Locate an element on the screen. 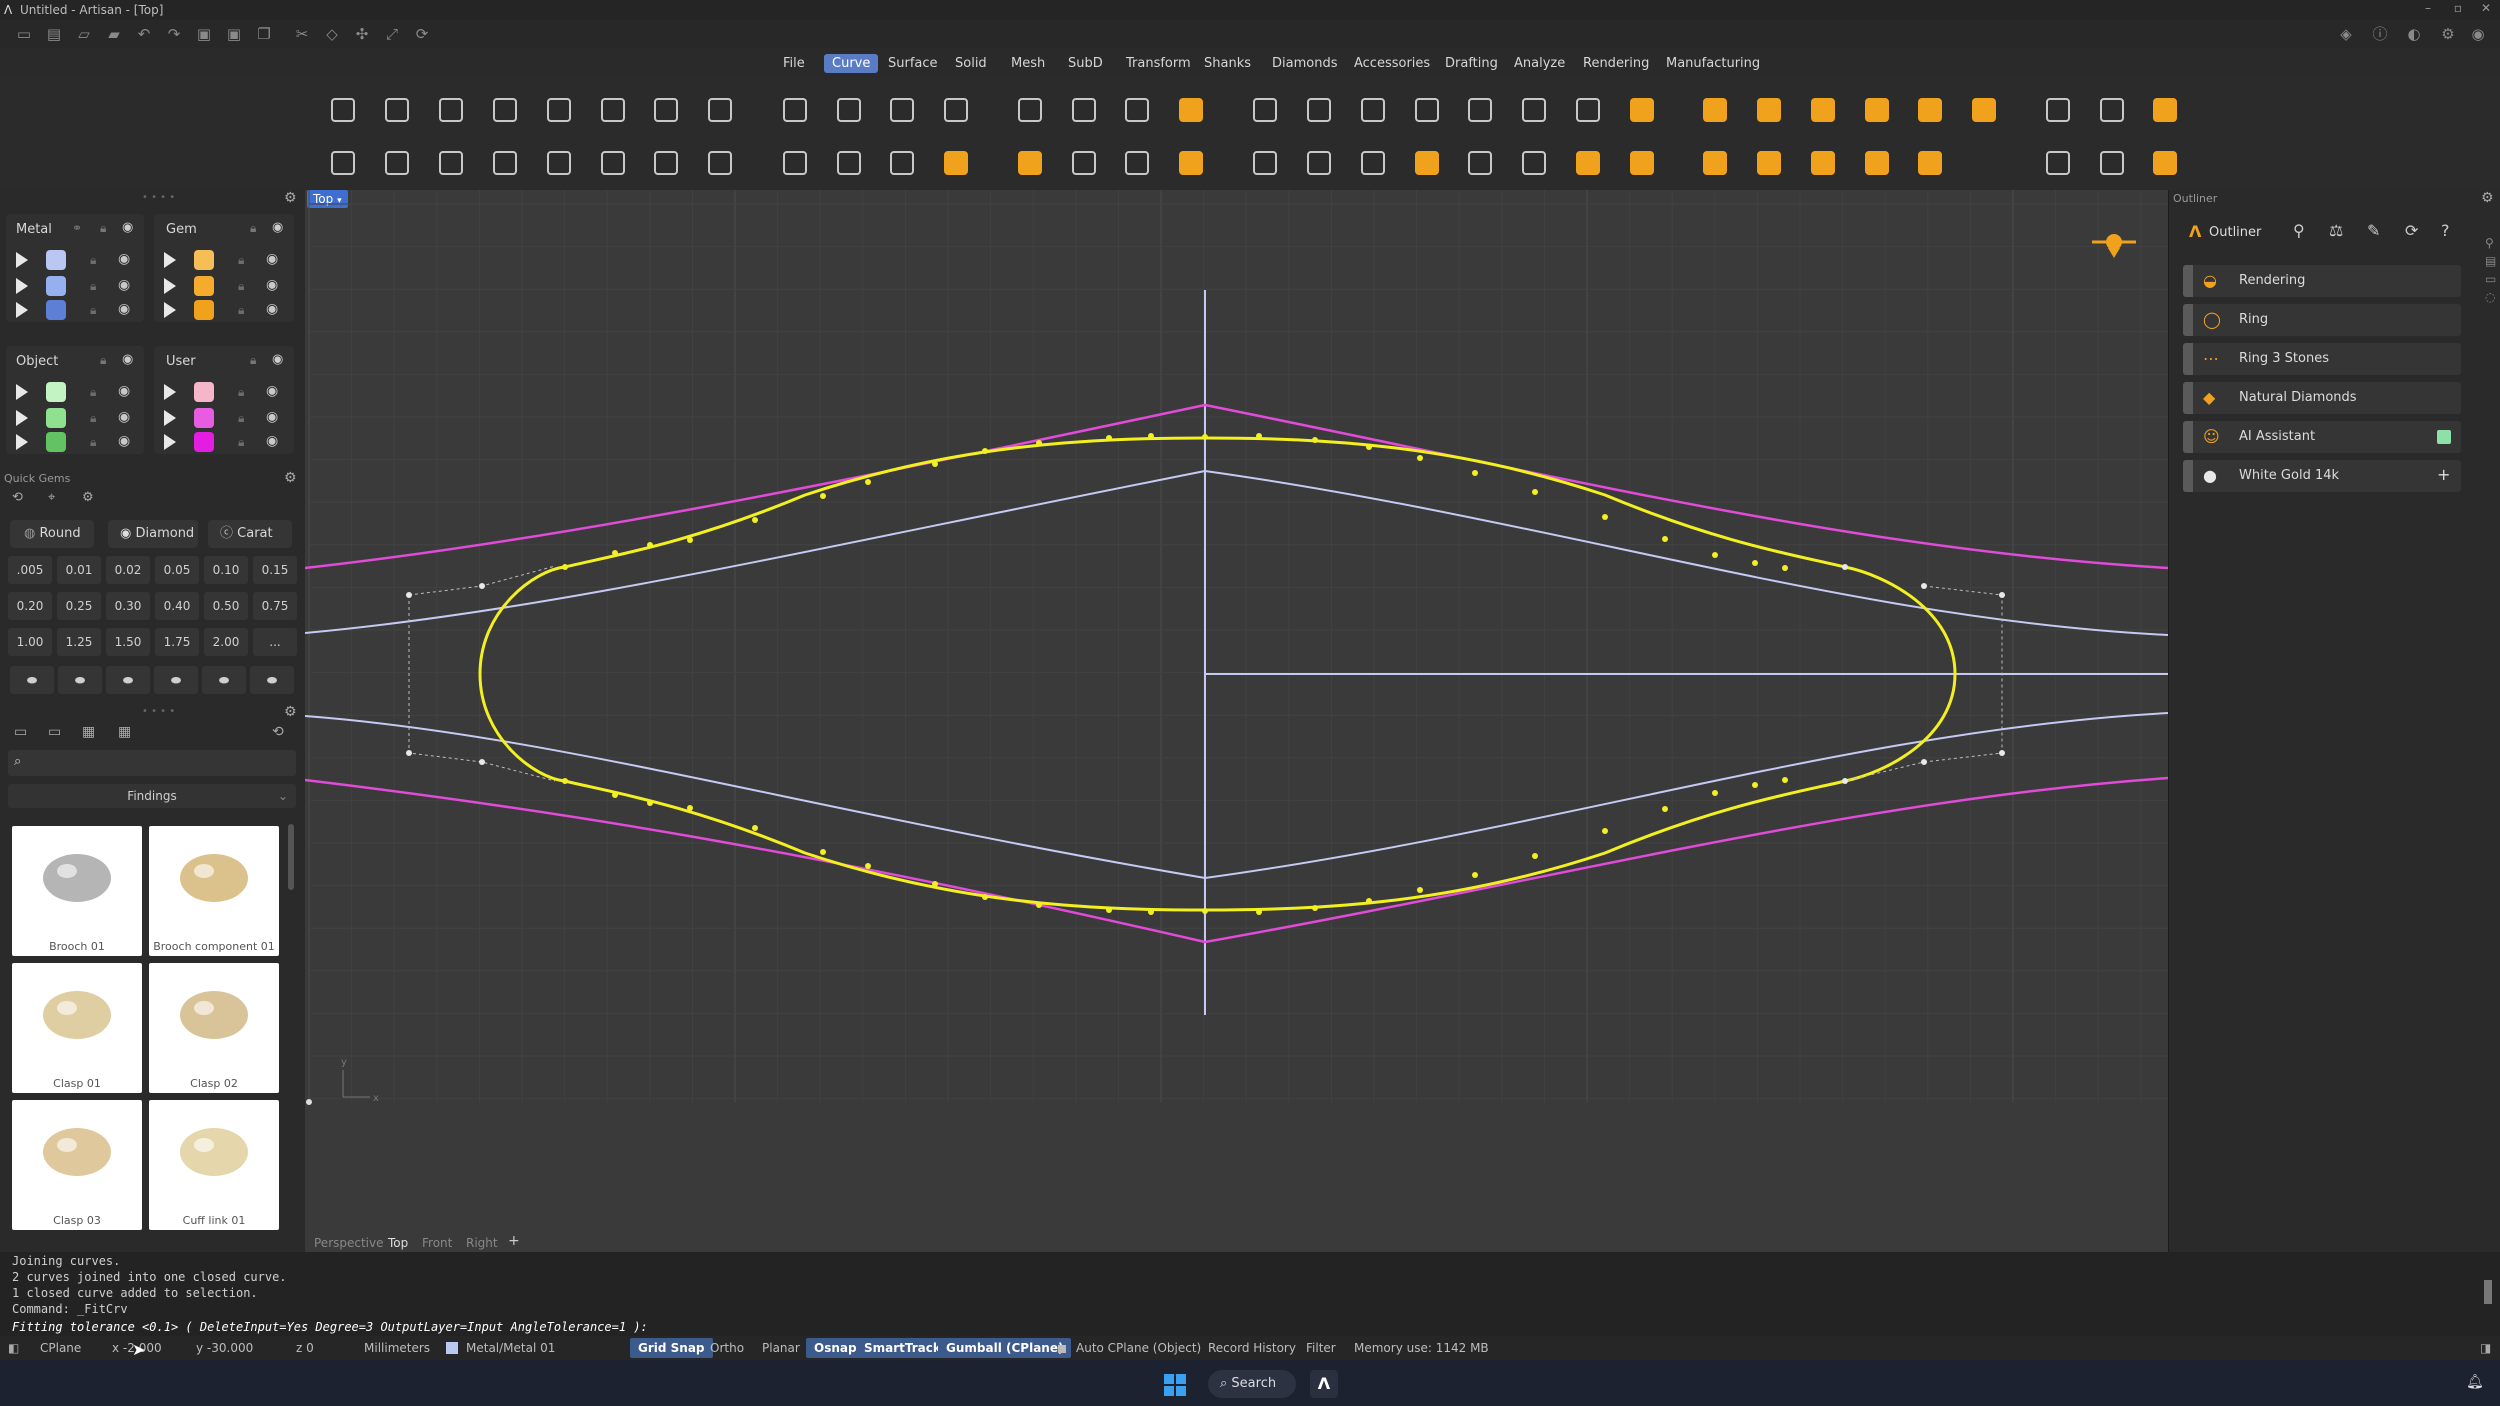  gem-size-button: 1.25 is located at coordinates (79, 642).